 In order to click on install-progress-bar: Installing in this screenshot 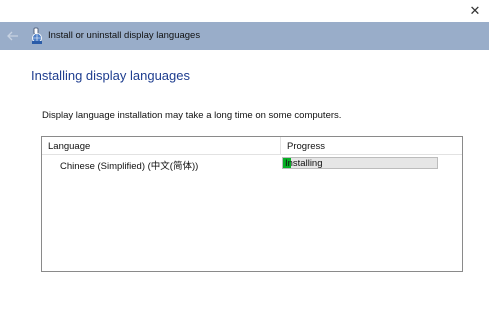, I will do `click(360, 163)`.